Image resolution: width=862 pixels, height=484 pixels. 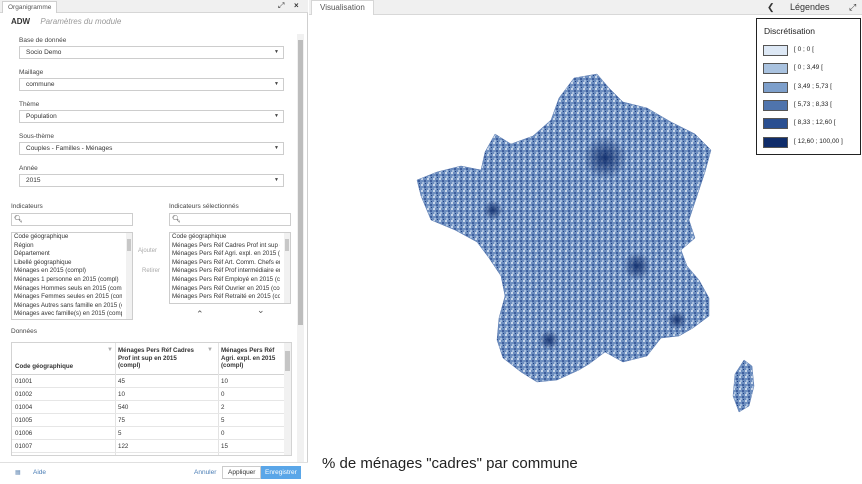 What do you see at coordinates (30, 7) in the screenshot?
I see `window-tab-organigramme: Organigramme` at bounding box center [30, 7].